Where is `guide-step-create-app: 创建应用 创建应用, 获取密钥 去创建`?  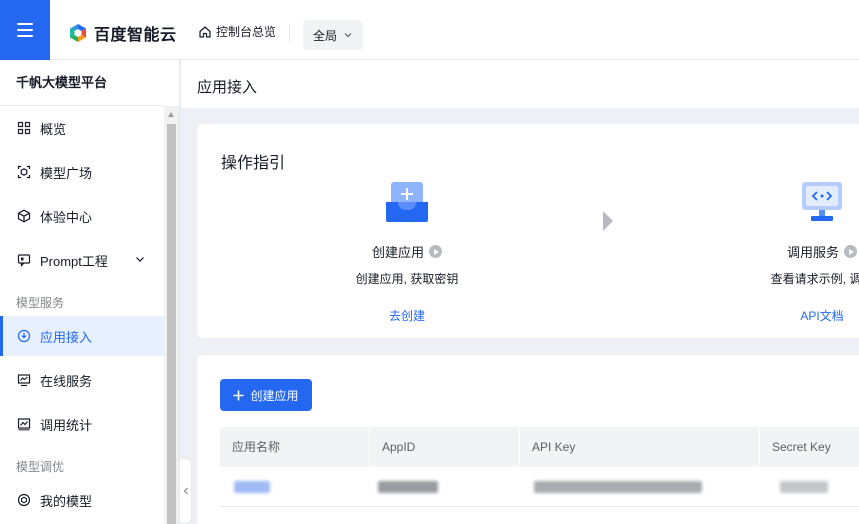
guide-step-create-app: 创建应用 创建应用, 获取密钥 去创建 is located at coordinates (407, 252).